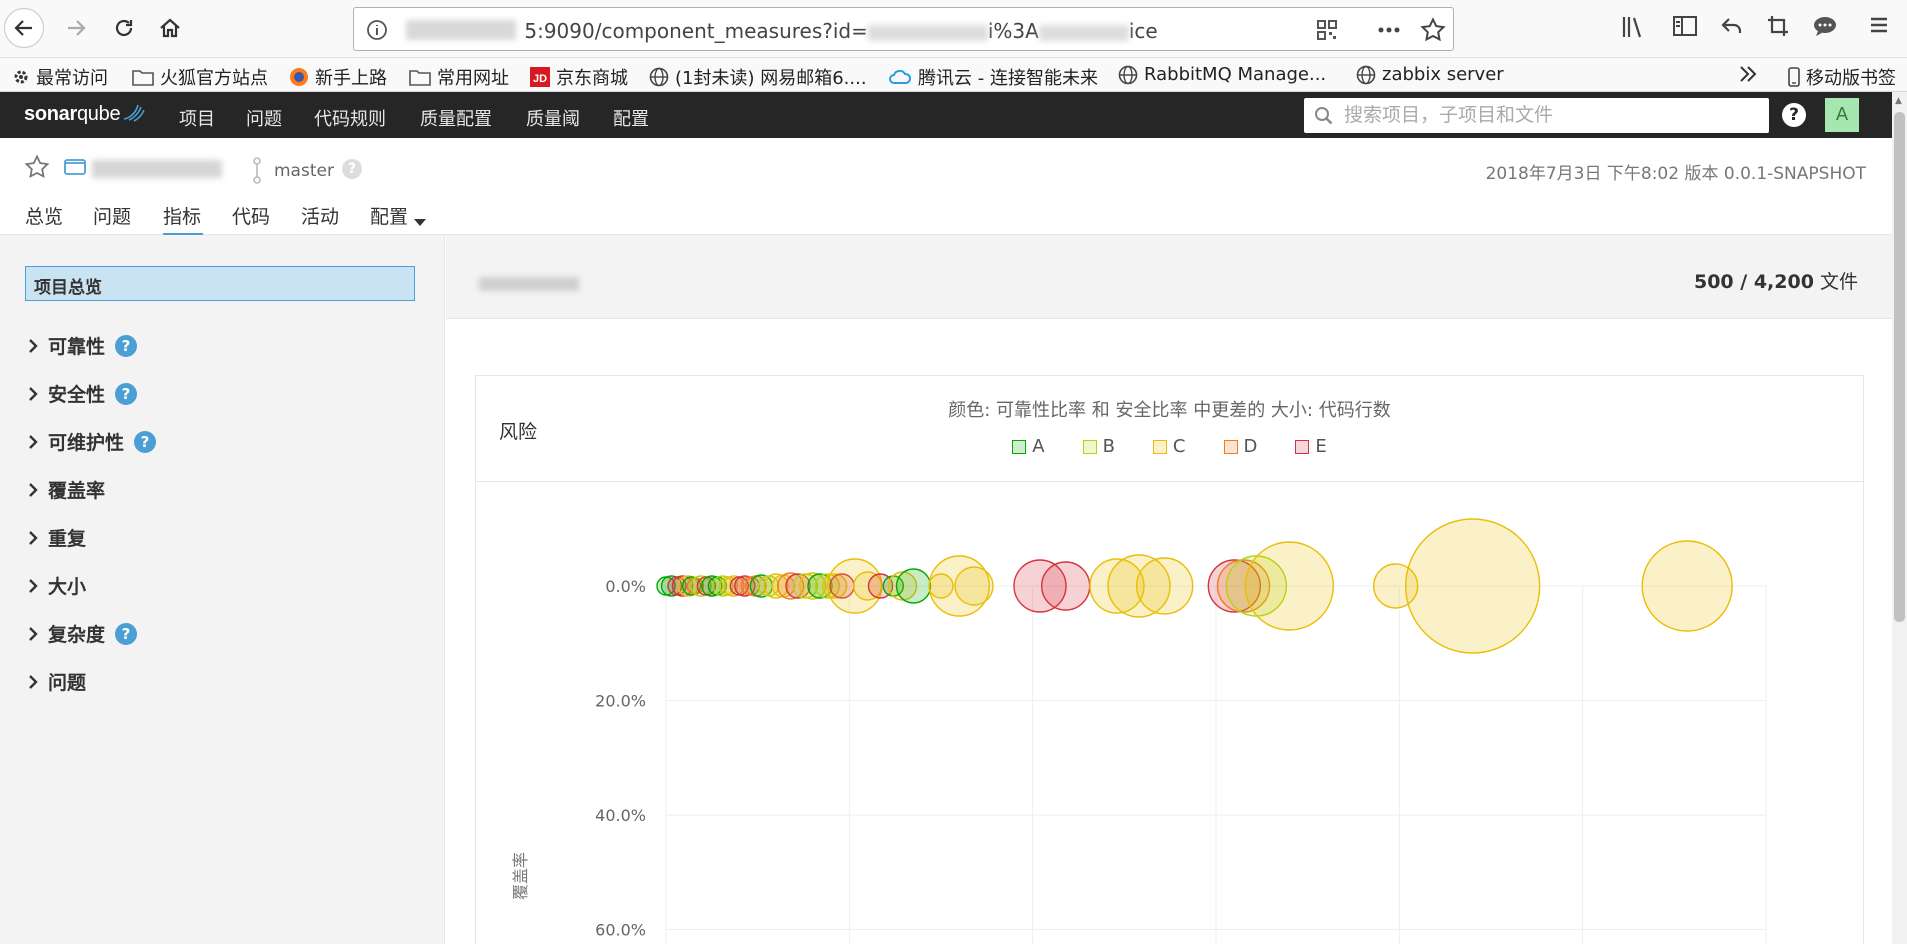 The width and height of the screenshot is (1907, 944). I want to click on sidebar-item-label: 大小, so click(67, 587).